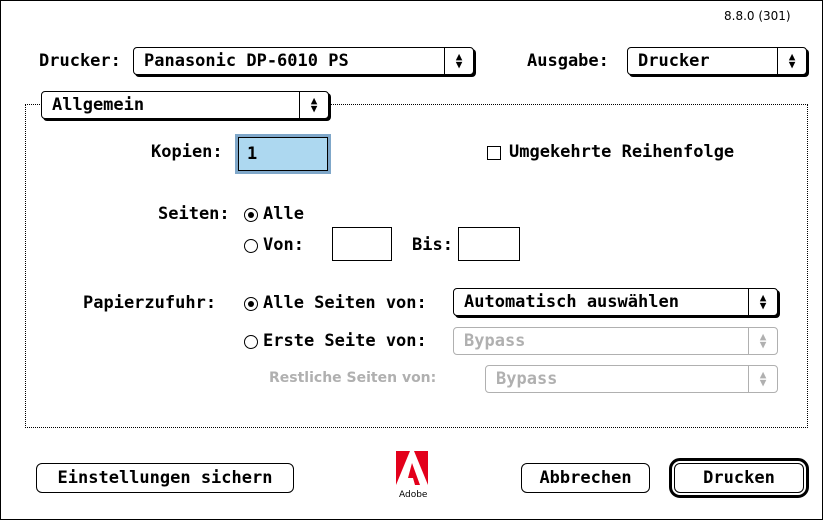 Image resolution: width=823 pixels, height=520 pixels. I want to click on pages-all-radio, so click(251, 215).